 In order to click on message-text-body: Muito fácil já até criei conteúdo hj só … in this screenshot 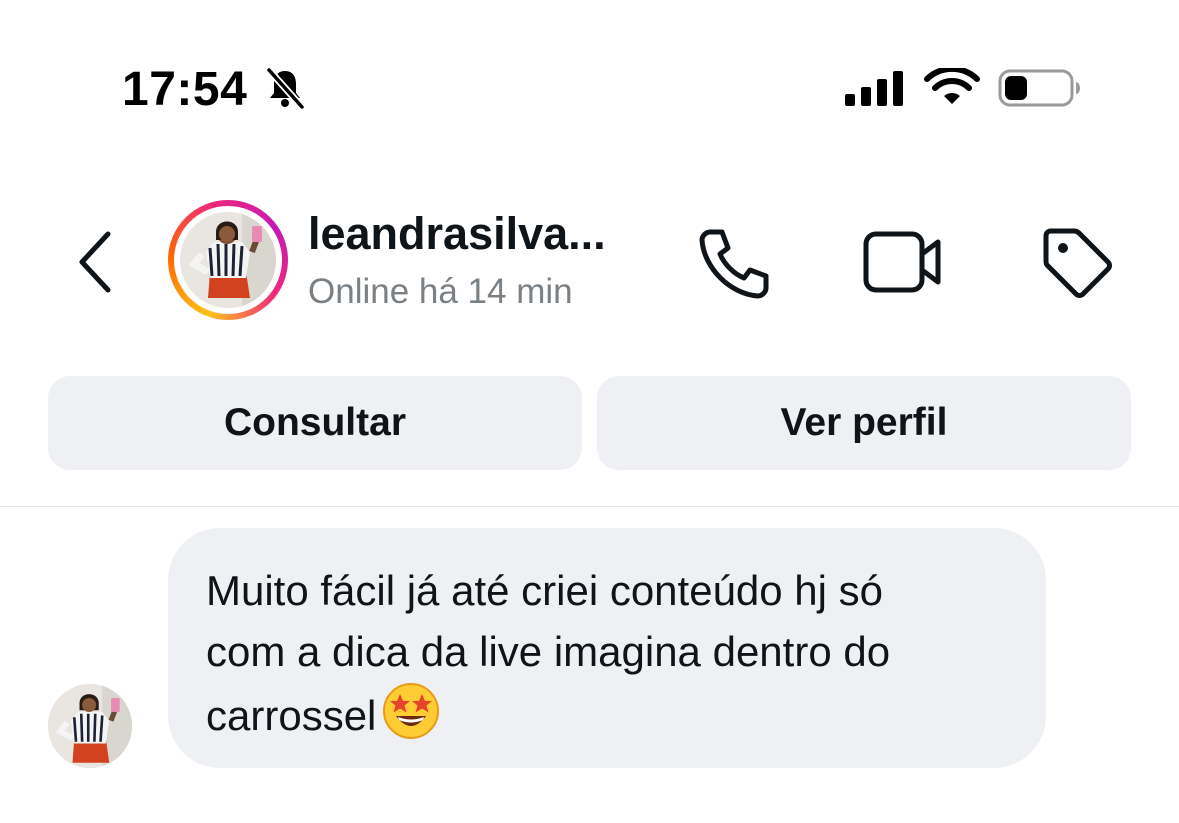, I will do `click(548, 653)`.